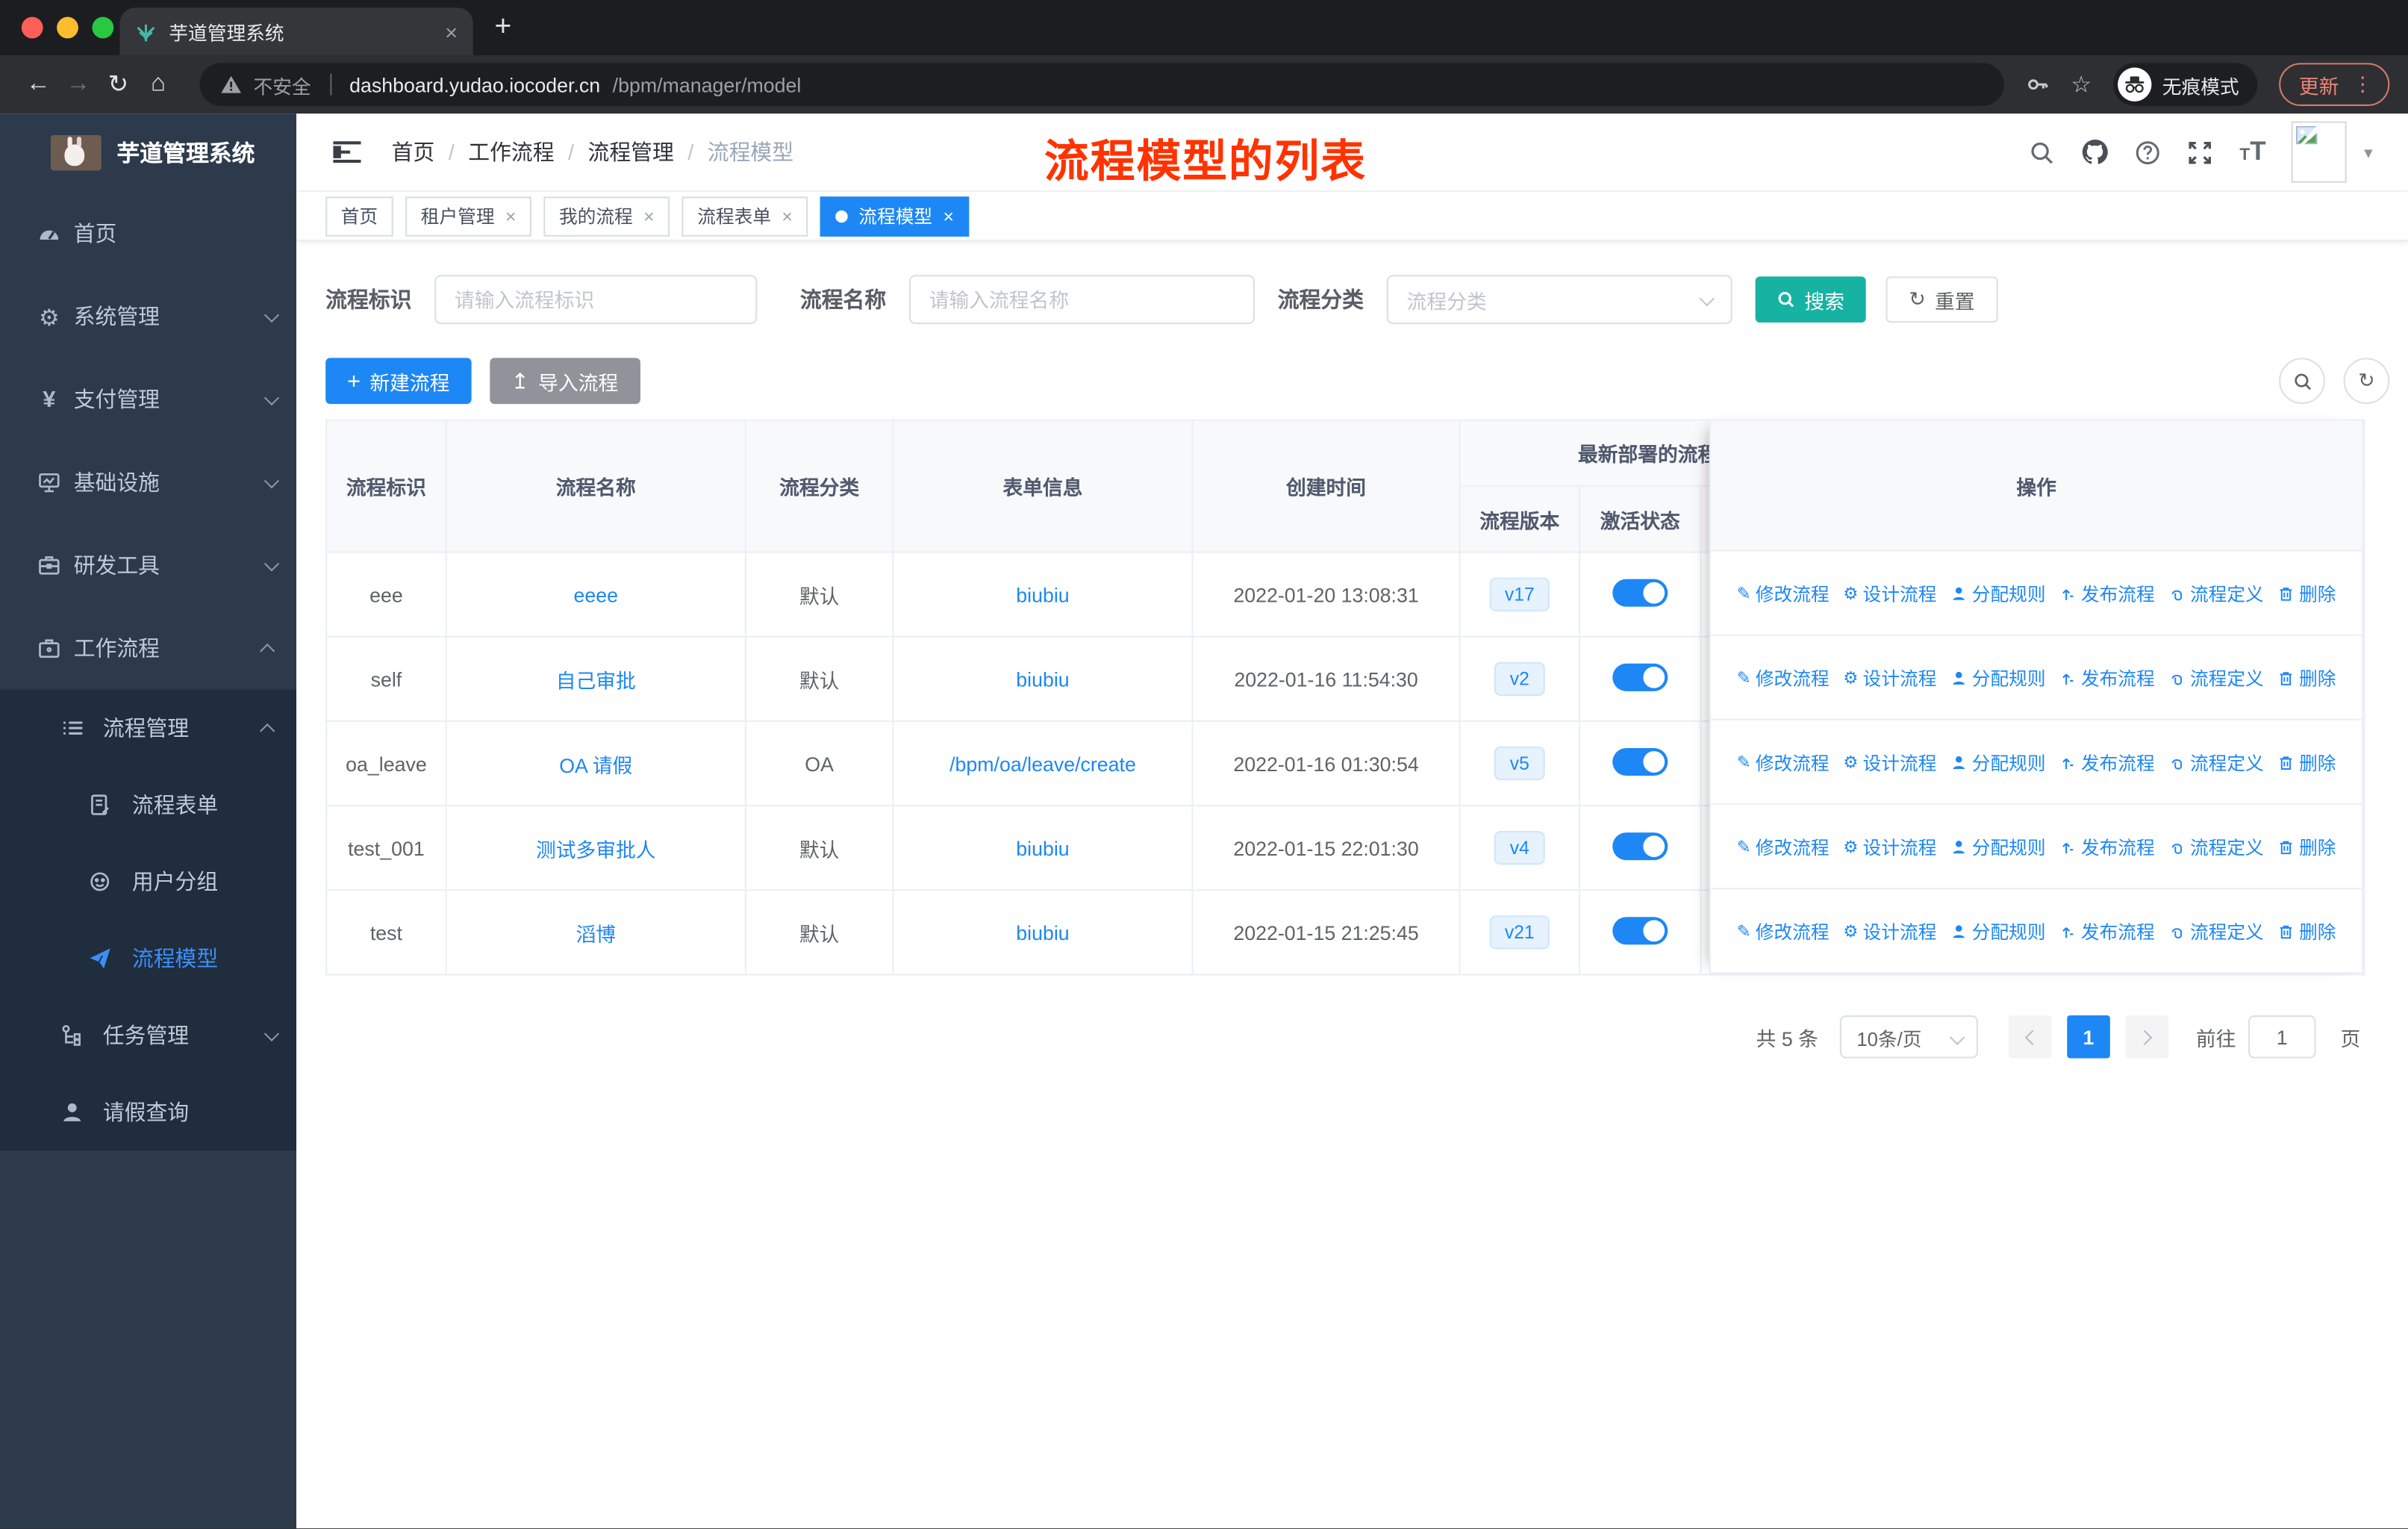 This screenshot has width=2408, height=1529. What do you see at coordinates (595, 848) in the screenshot?
I see `cell-name-link: 测试多审批人` at bounding box center [595, 848].